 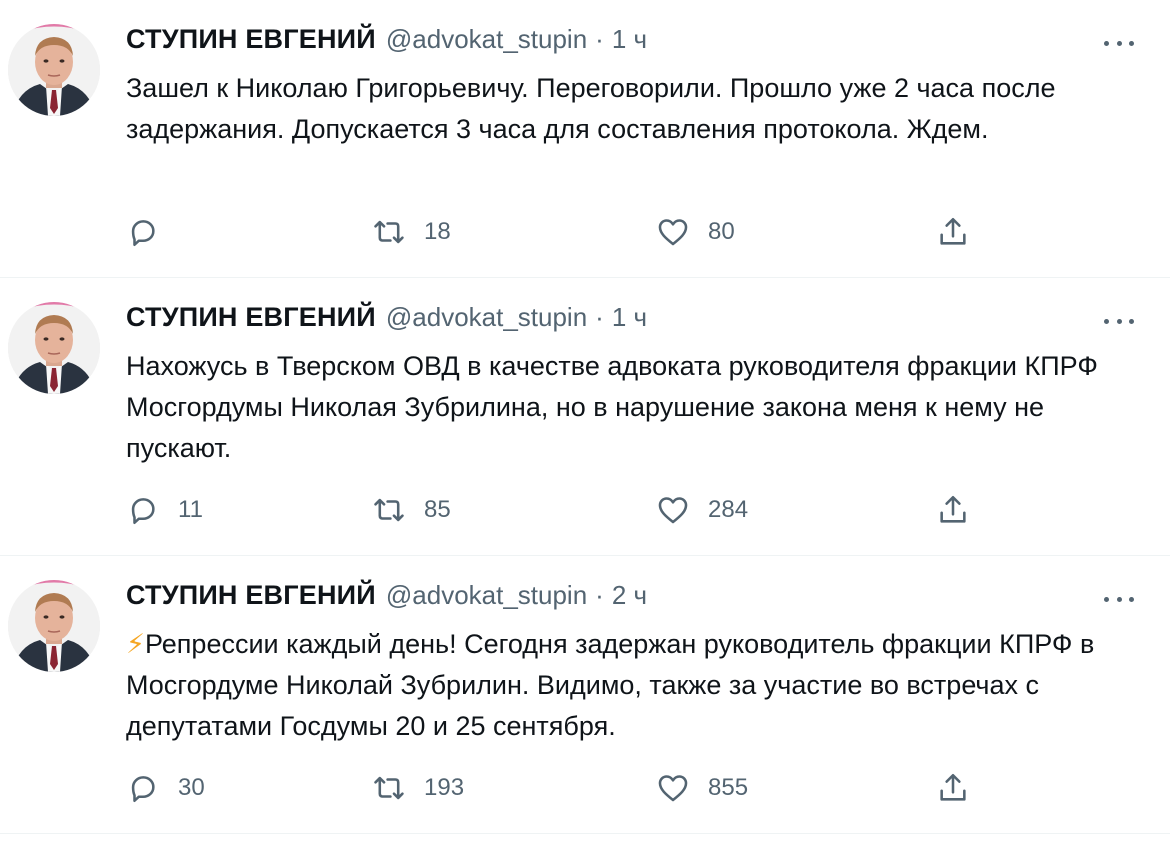 I want to click on like-count: 284, so click(x=728, y=509).